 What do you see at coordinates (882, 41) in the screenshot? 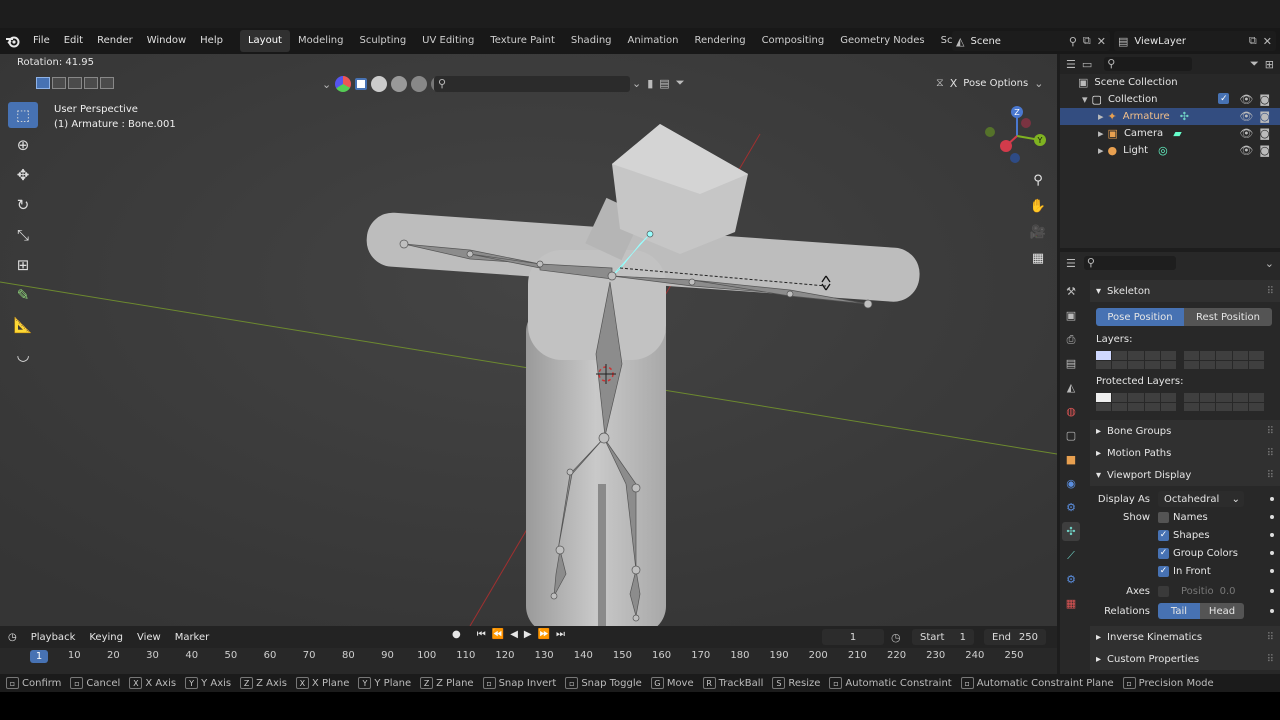
I see `tab-geometry-nodes: Geometry Nodes` at bounding box center [882, 41].